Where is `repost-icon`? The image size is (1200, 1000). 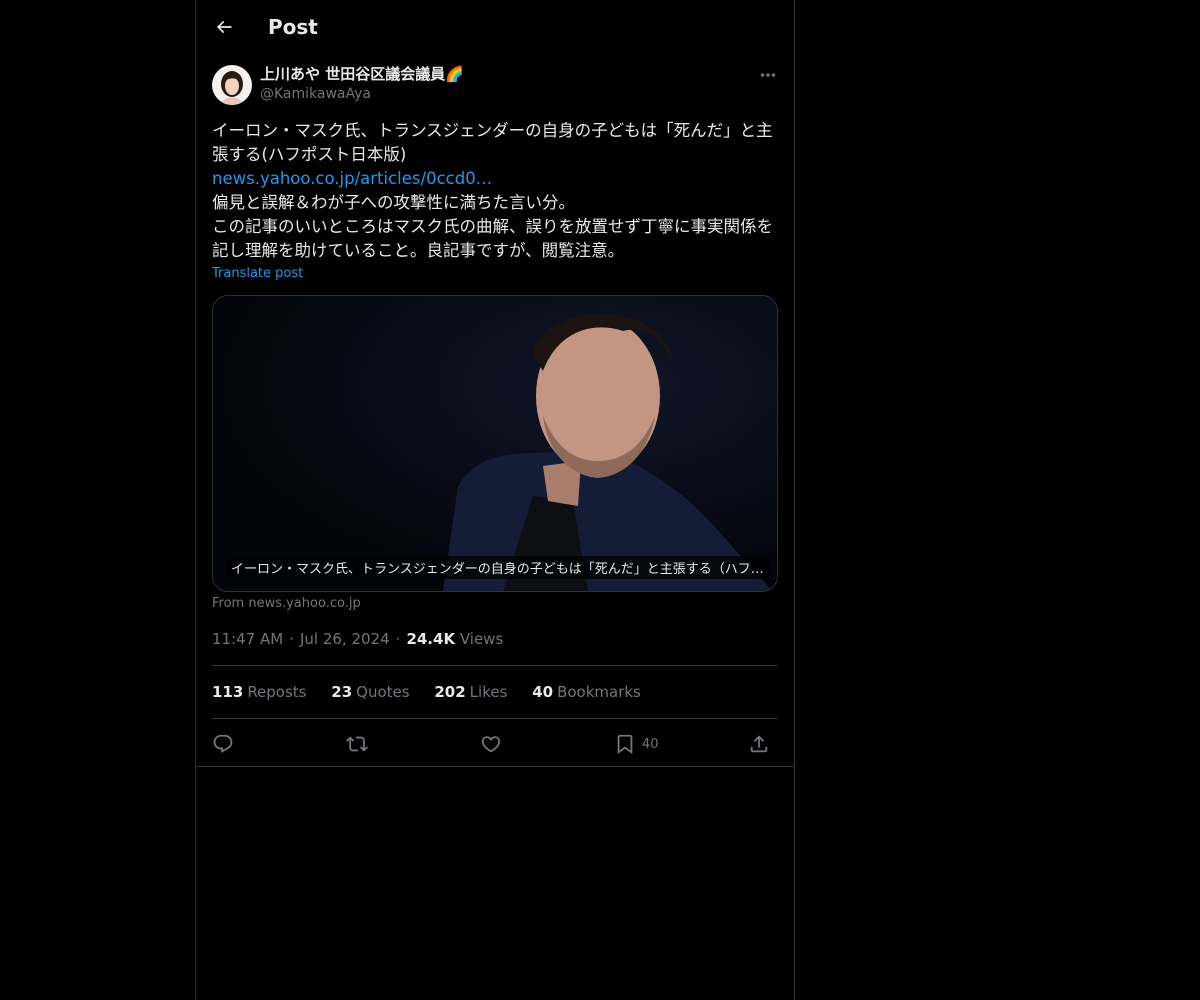 repost-icon is located at coordinates (357, 744).